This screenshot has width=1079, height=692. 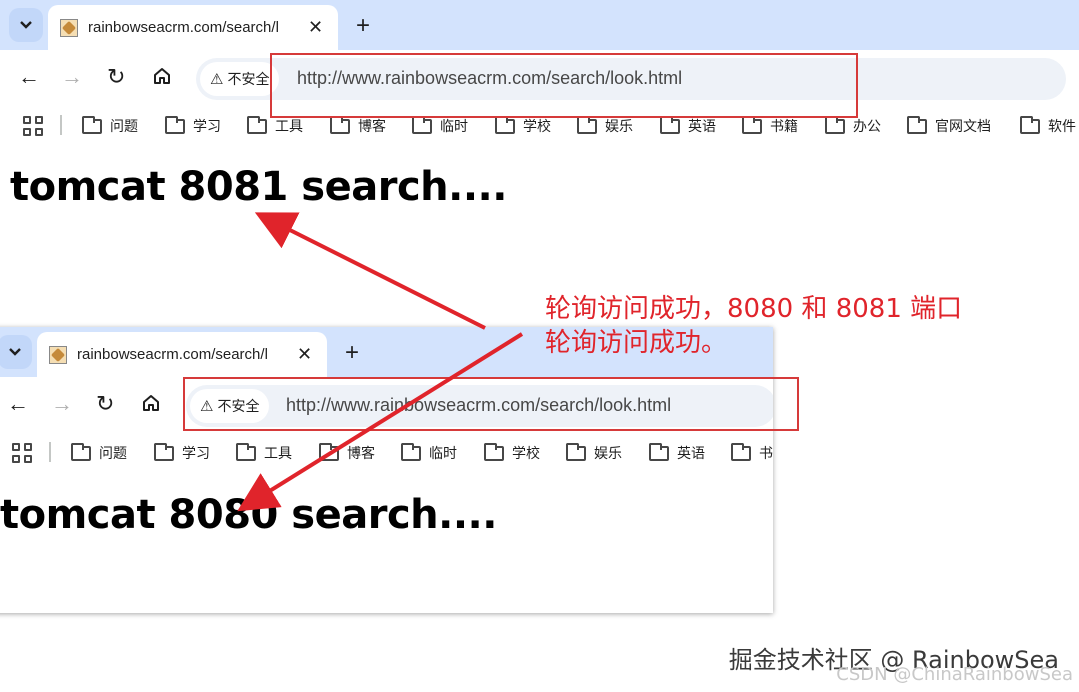 I want to click on bookmarks-bar: 问题 学习 工具 博客 临时 学校 娱乐 英语 书, so click(x=386, y=453).